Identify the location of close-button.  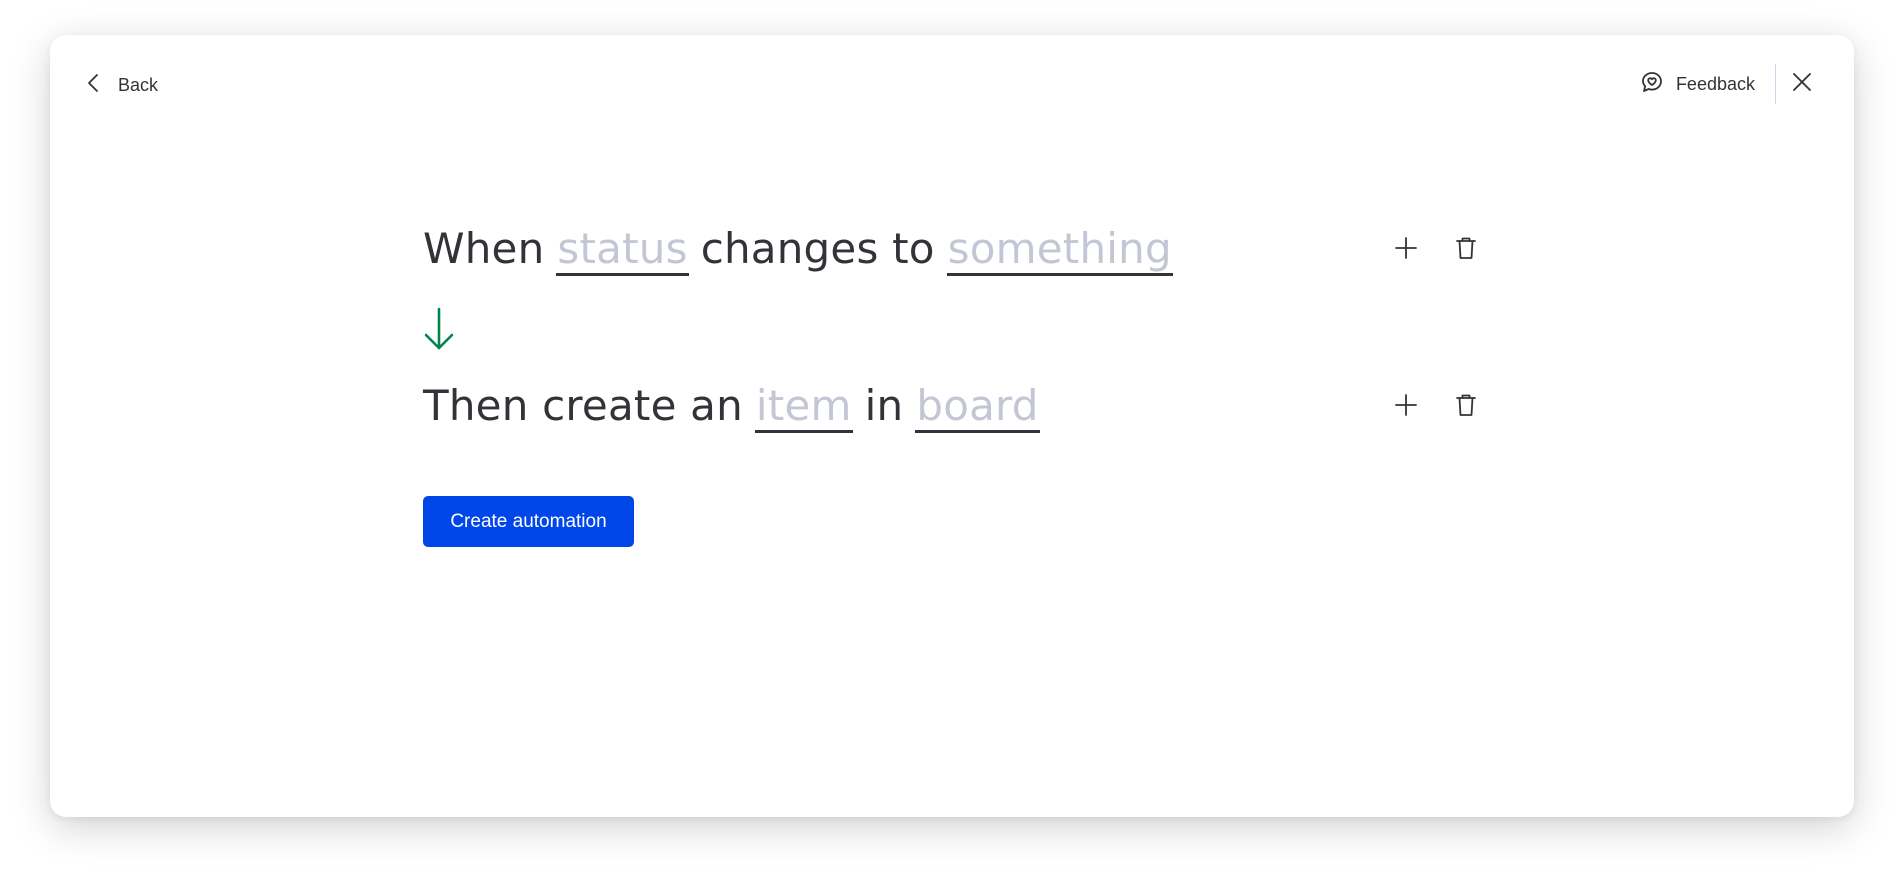
(1802, 84).